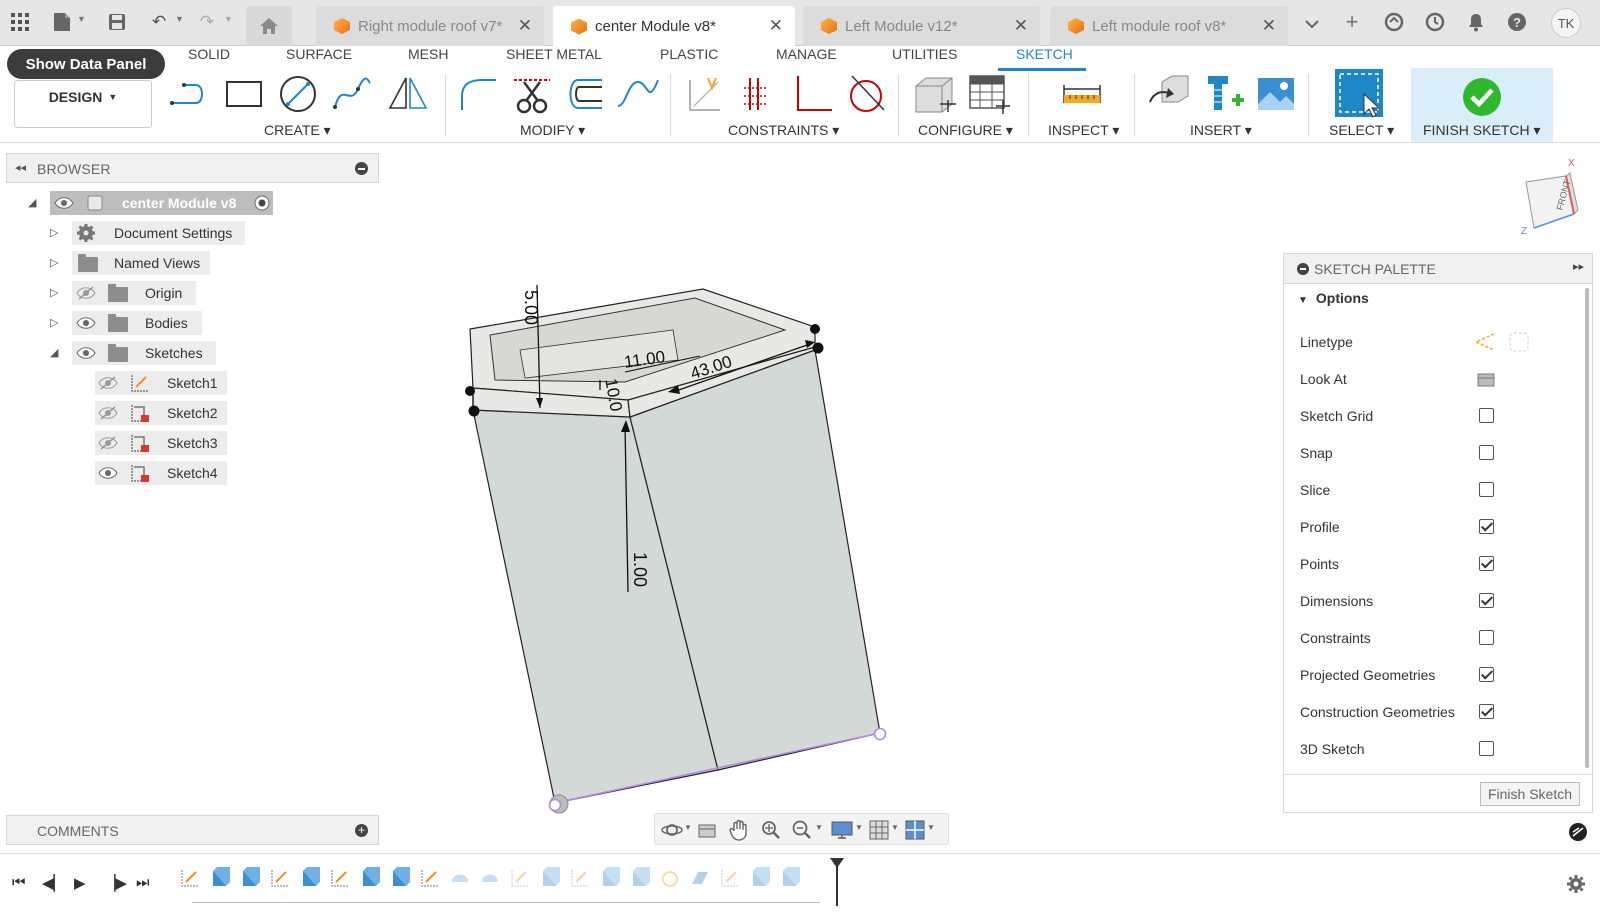 Image resolution: width=1600 pixels, height=913 pixels. What do you see at coordinates (584, 94) in the screenshot?
I see `offset-tool-icon` at bounding box center [584, 94].